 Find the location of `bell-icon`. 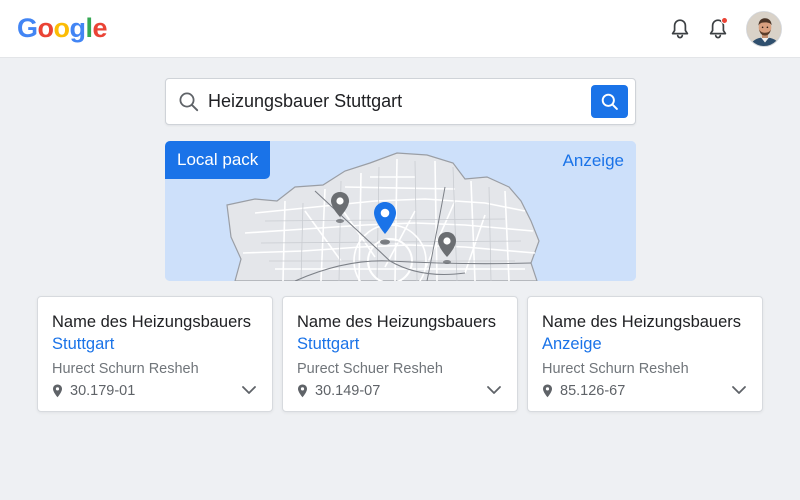

bell-icon is located at coordinates (680, 29).